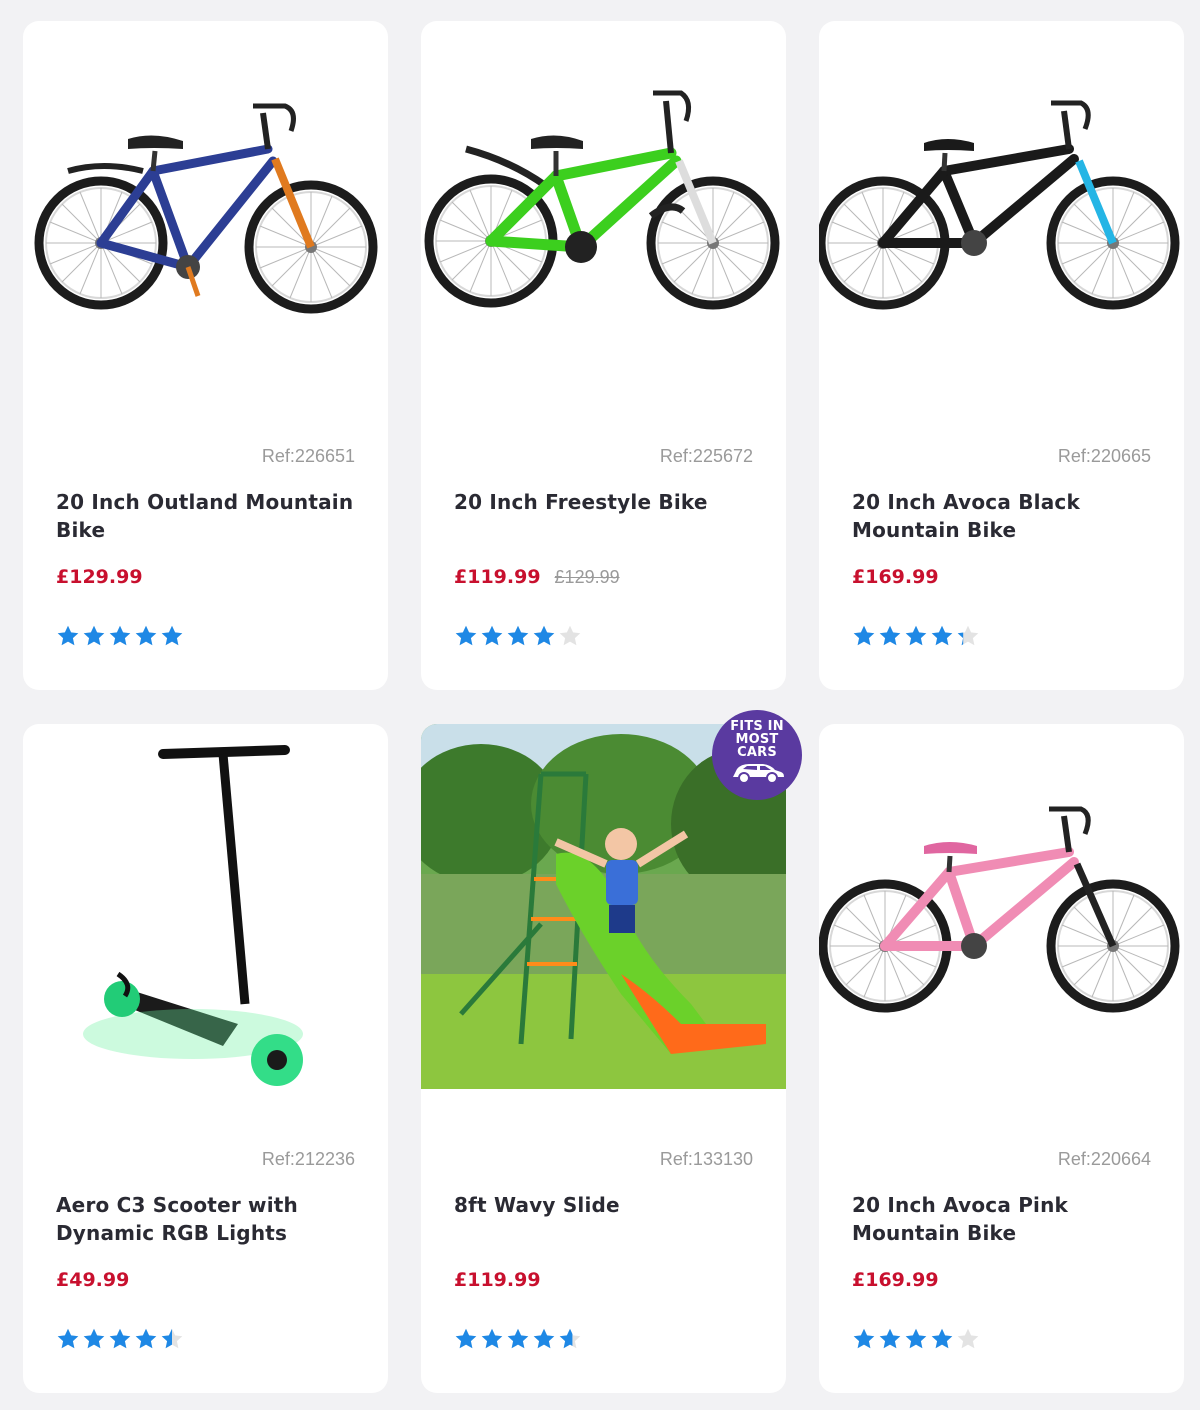 The height and width of the screenshot is (1410, 1200). What do you see at coordinates (604, 1205) in the screenshot?
I see `product-title: 8ft Wavy Slide` at bounding box center [604, 1205].